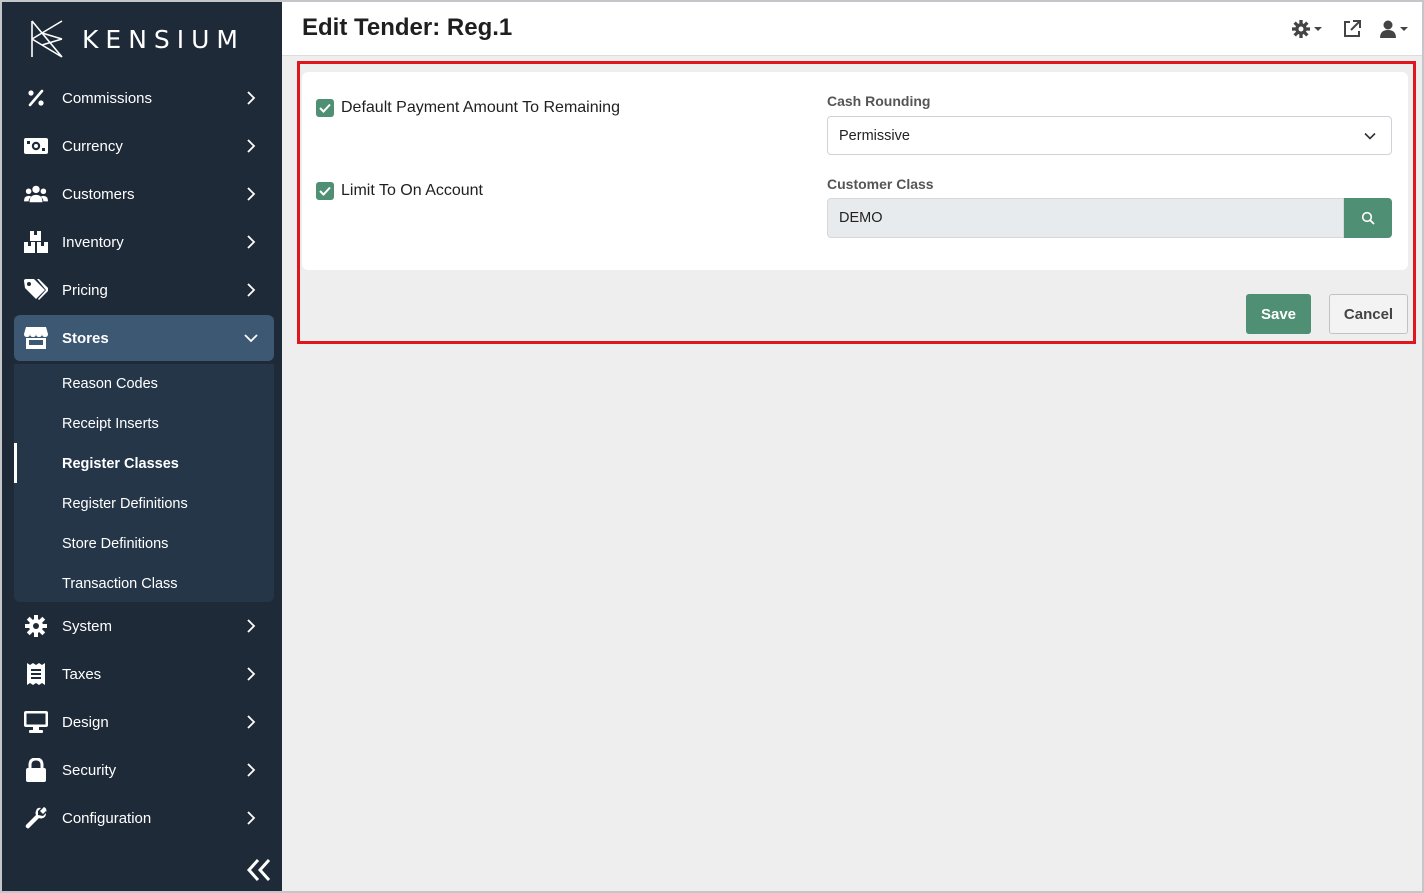 The height and width of the screenshot is (893, 1424). What do you see at coordinates (144, 722) in the screenshot?
I see `sidebar-item-design: Design` at bounding box center [144, 722].